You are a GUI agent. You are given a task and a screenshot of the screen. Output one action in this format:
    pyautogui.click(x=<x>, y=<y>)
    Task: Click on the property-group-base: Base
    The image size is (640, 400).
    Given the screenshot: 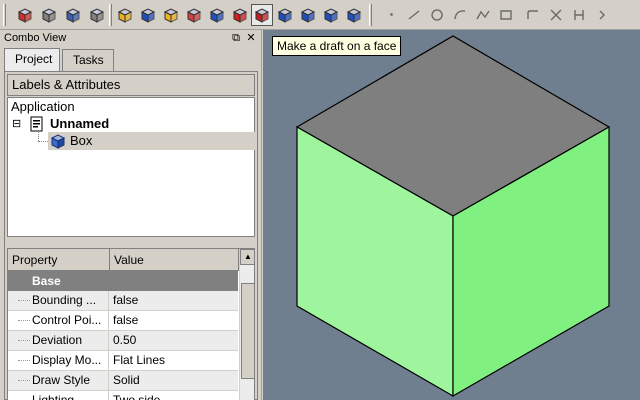 What is the action you would take?
    pyautogui.click(x=123, y=281)
    